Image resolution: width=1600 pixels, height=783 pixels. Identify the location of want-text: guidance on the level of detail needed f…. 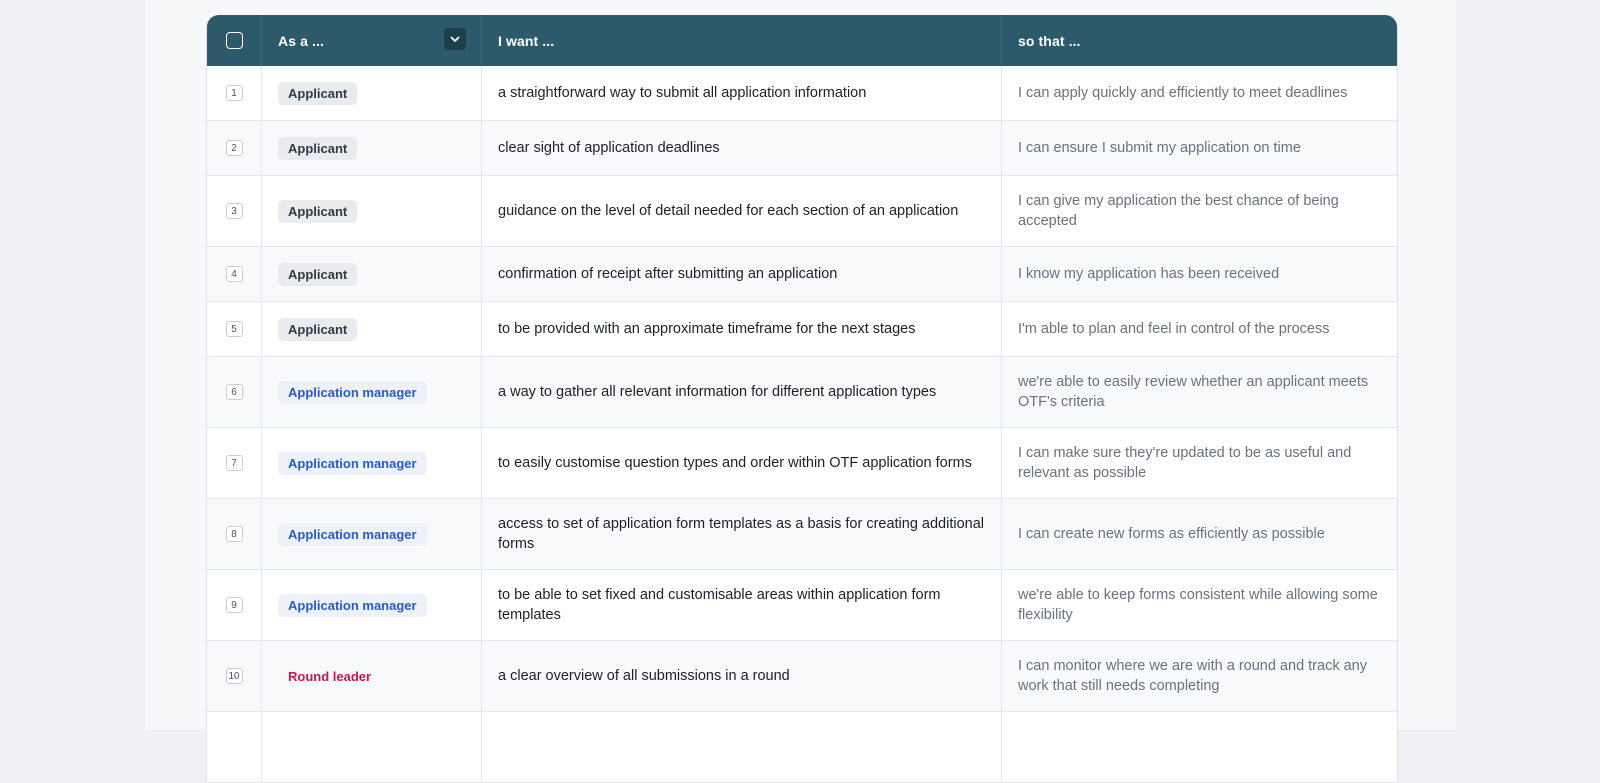
(728, 211).